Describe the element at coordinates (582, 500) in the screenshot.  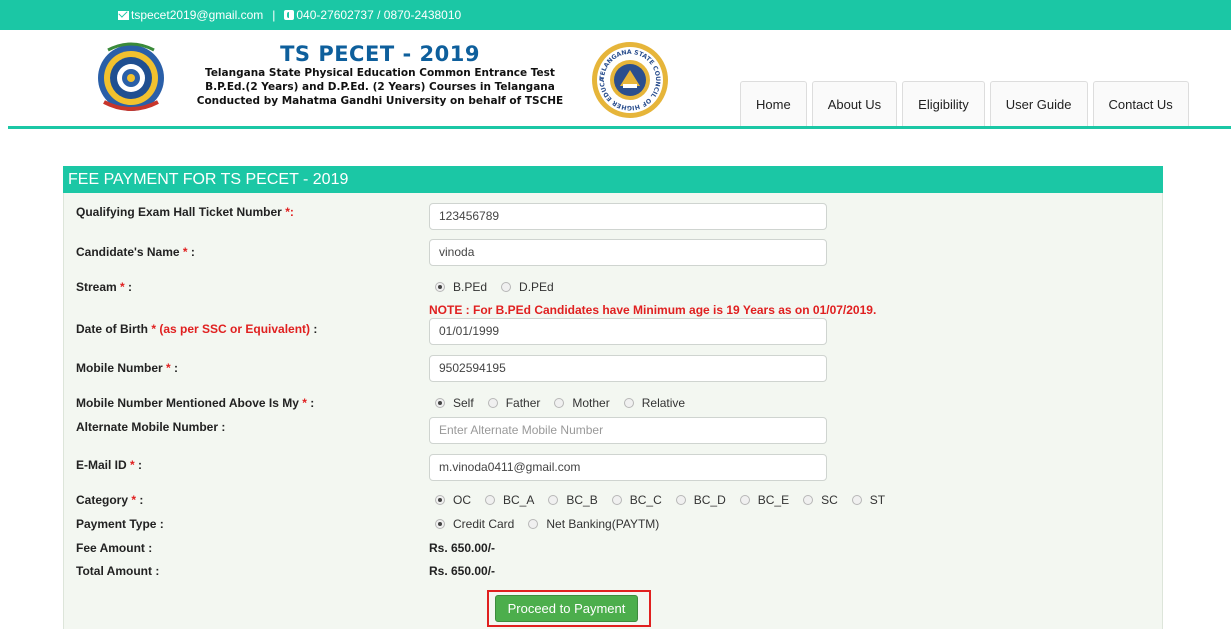
I see `category-option-label: BC_B` at that location.